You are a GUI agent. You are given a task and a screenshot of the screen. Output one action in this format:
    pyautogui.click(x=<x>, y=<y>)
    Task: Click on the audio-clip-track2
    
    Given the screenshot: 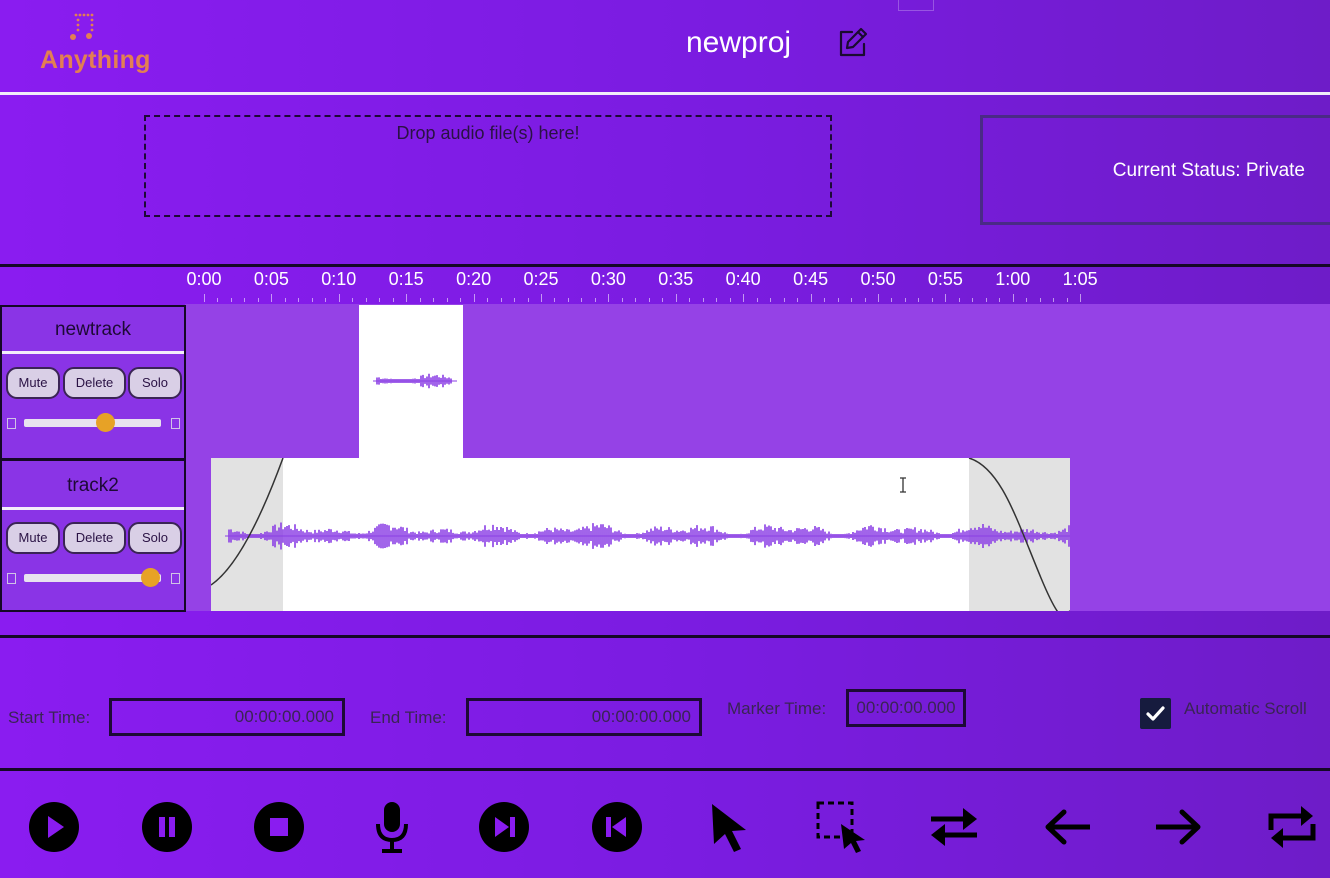 What is the action you would take?
    pyautogui.click(x=640, y=534)
    